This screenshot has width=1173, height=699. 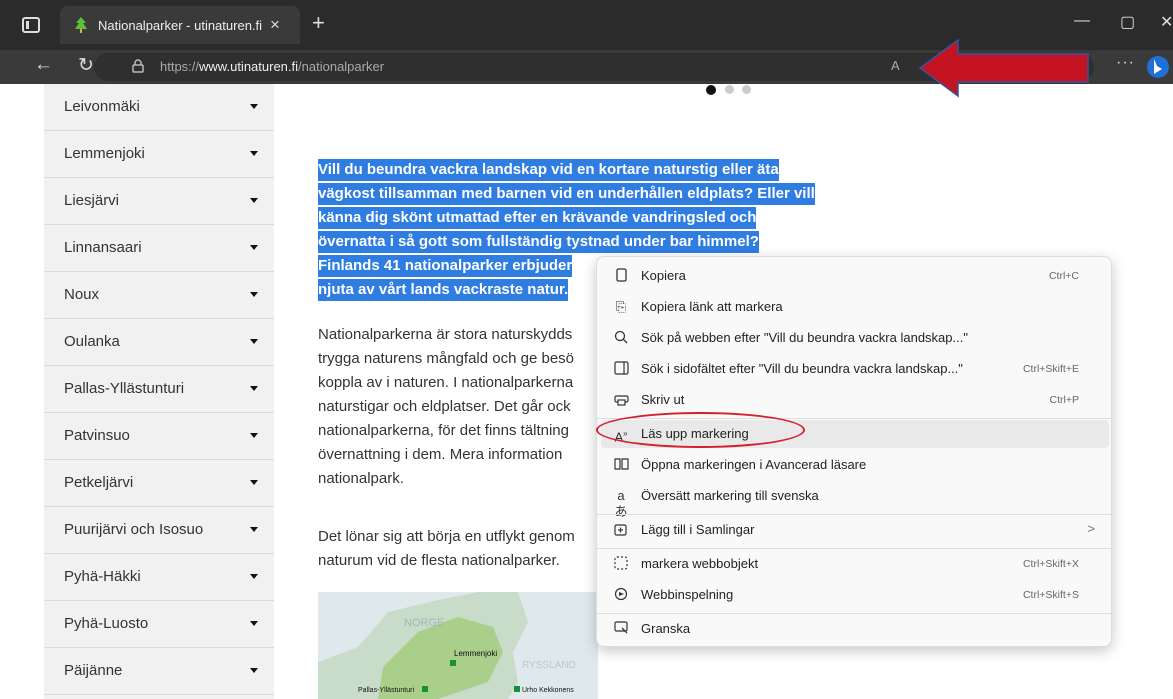 I want to click on url-text: https://www.utinaturen.fi/nationalparker, so click(x=272, y=66).